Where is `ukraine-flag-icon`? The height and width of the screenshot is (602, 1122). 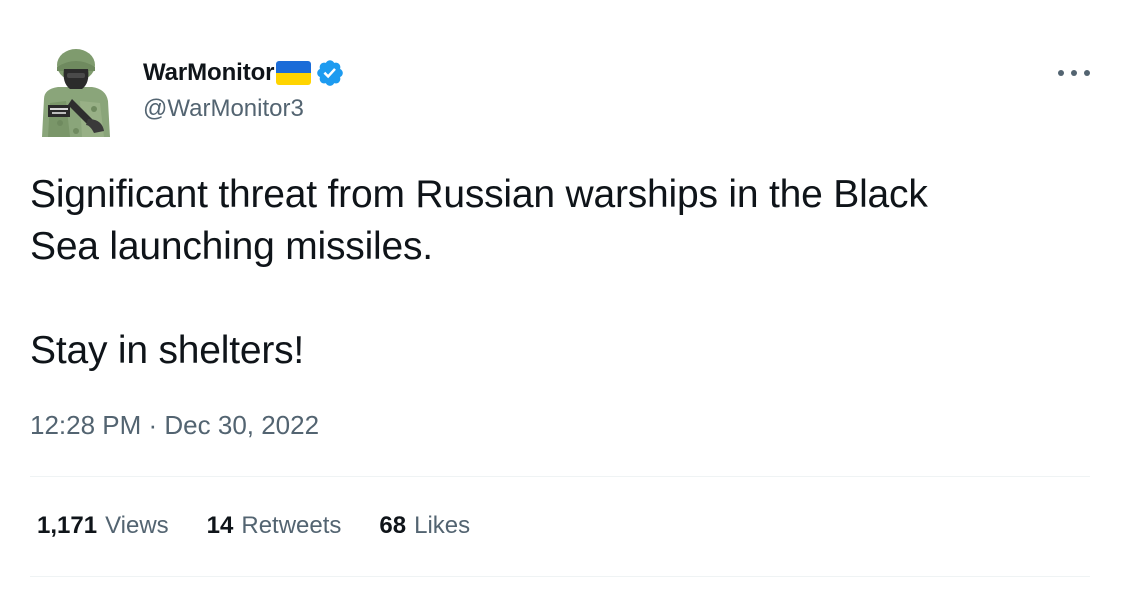 ukraine-flag-icon is located at coordinates (294, 73).